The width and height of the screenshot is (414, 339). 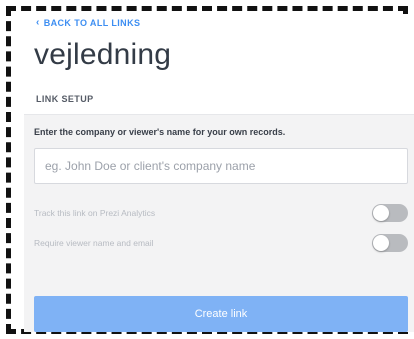 I want to click on toggle-require-viewer, so click(x=390, y=243).